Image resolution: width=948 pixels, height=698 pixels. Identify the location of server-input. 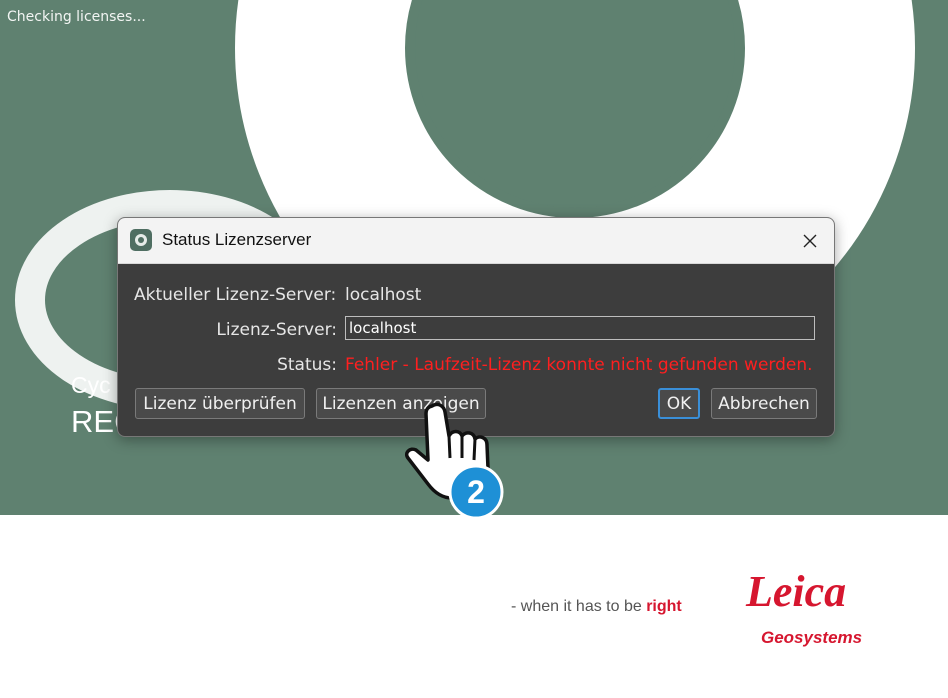
(580, 328).